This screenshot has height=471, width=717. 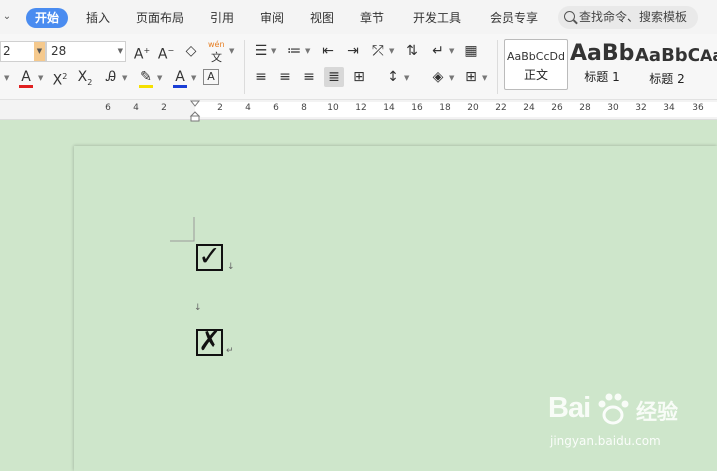 I want to click on tab-view: 视图, so click(x=322, y=18).